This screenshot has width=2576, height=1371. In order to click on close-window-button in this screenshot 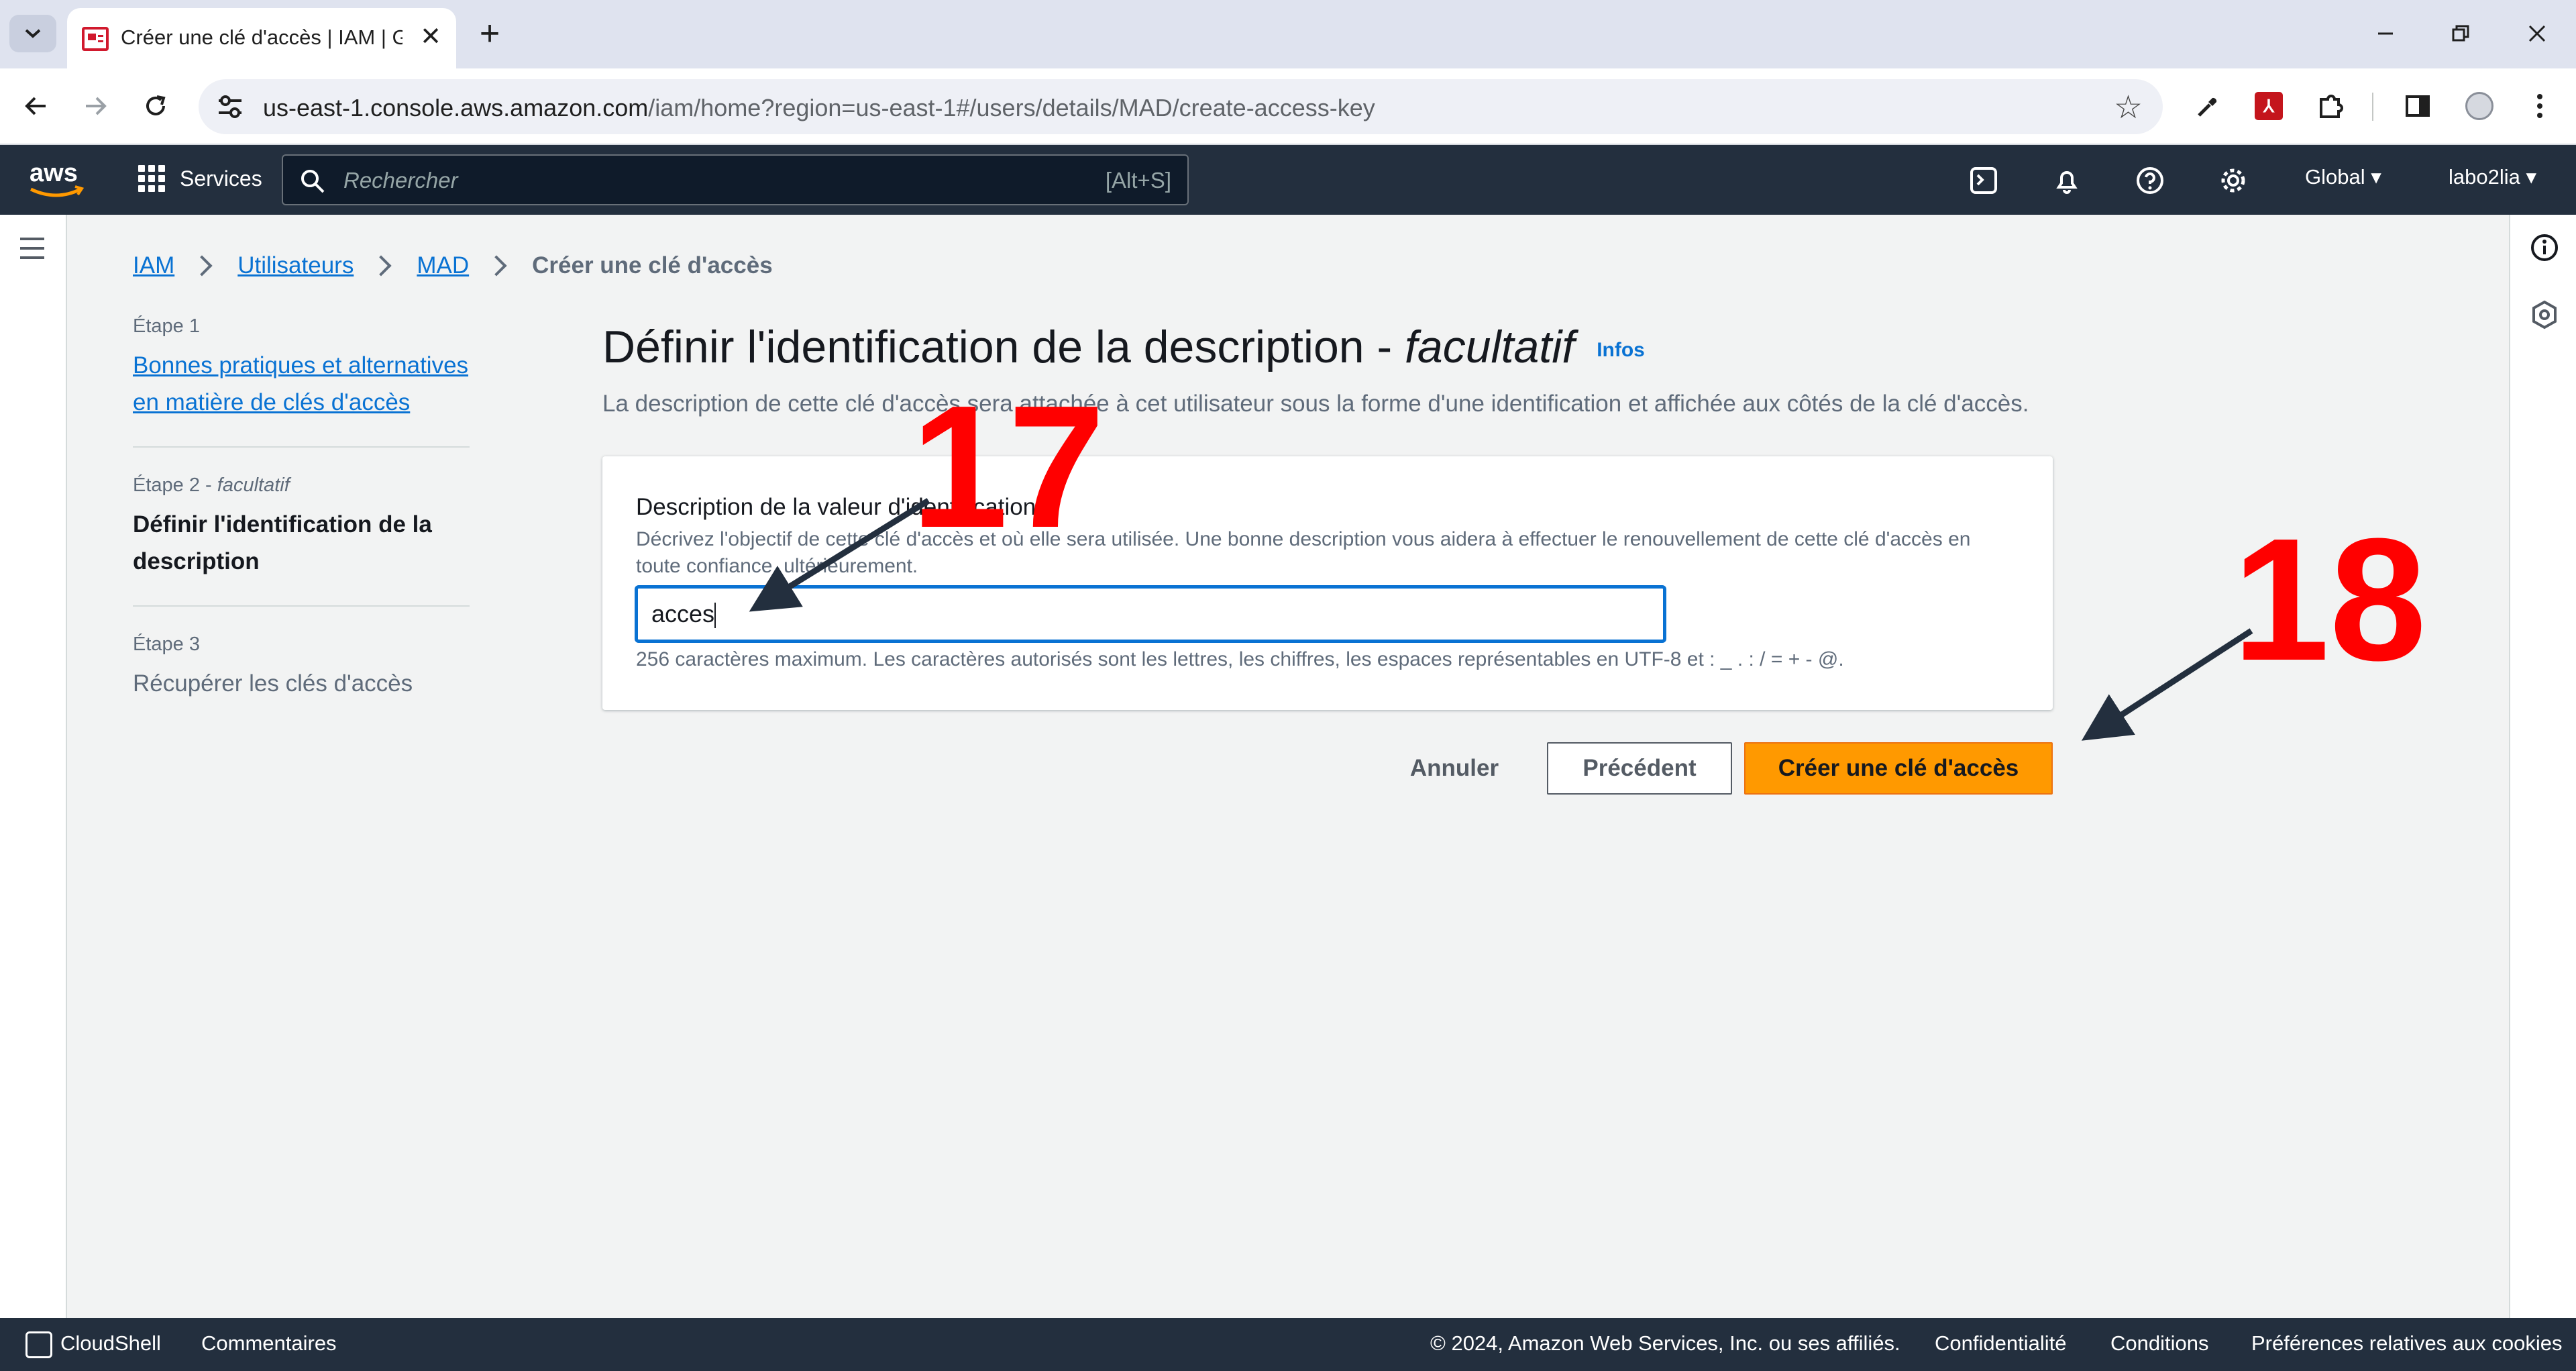, I will do `click(2537, 33)`.